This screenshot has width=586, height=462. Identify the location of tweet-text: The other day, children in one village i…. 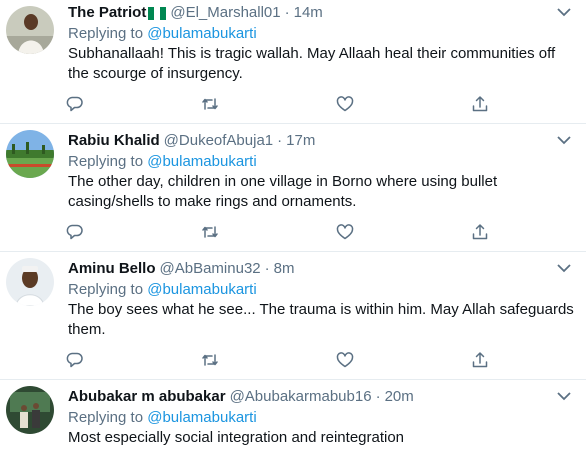
(283, 191).